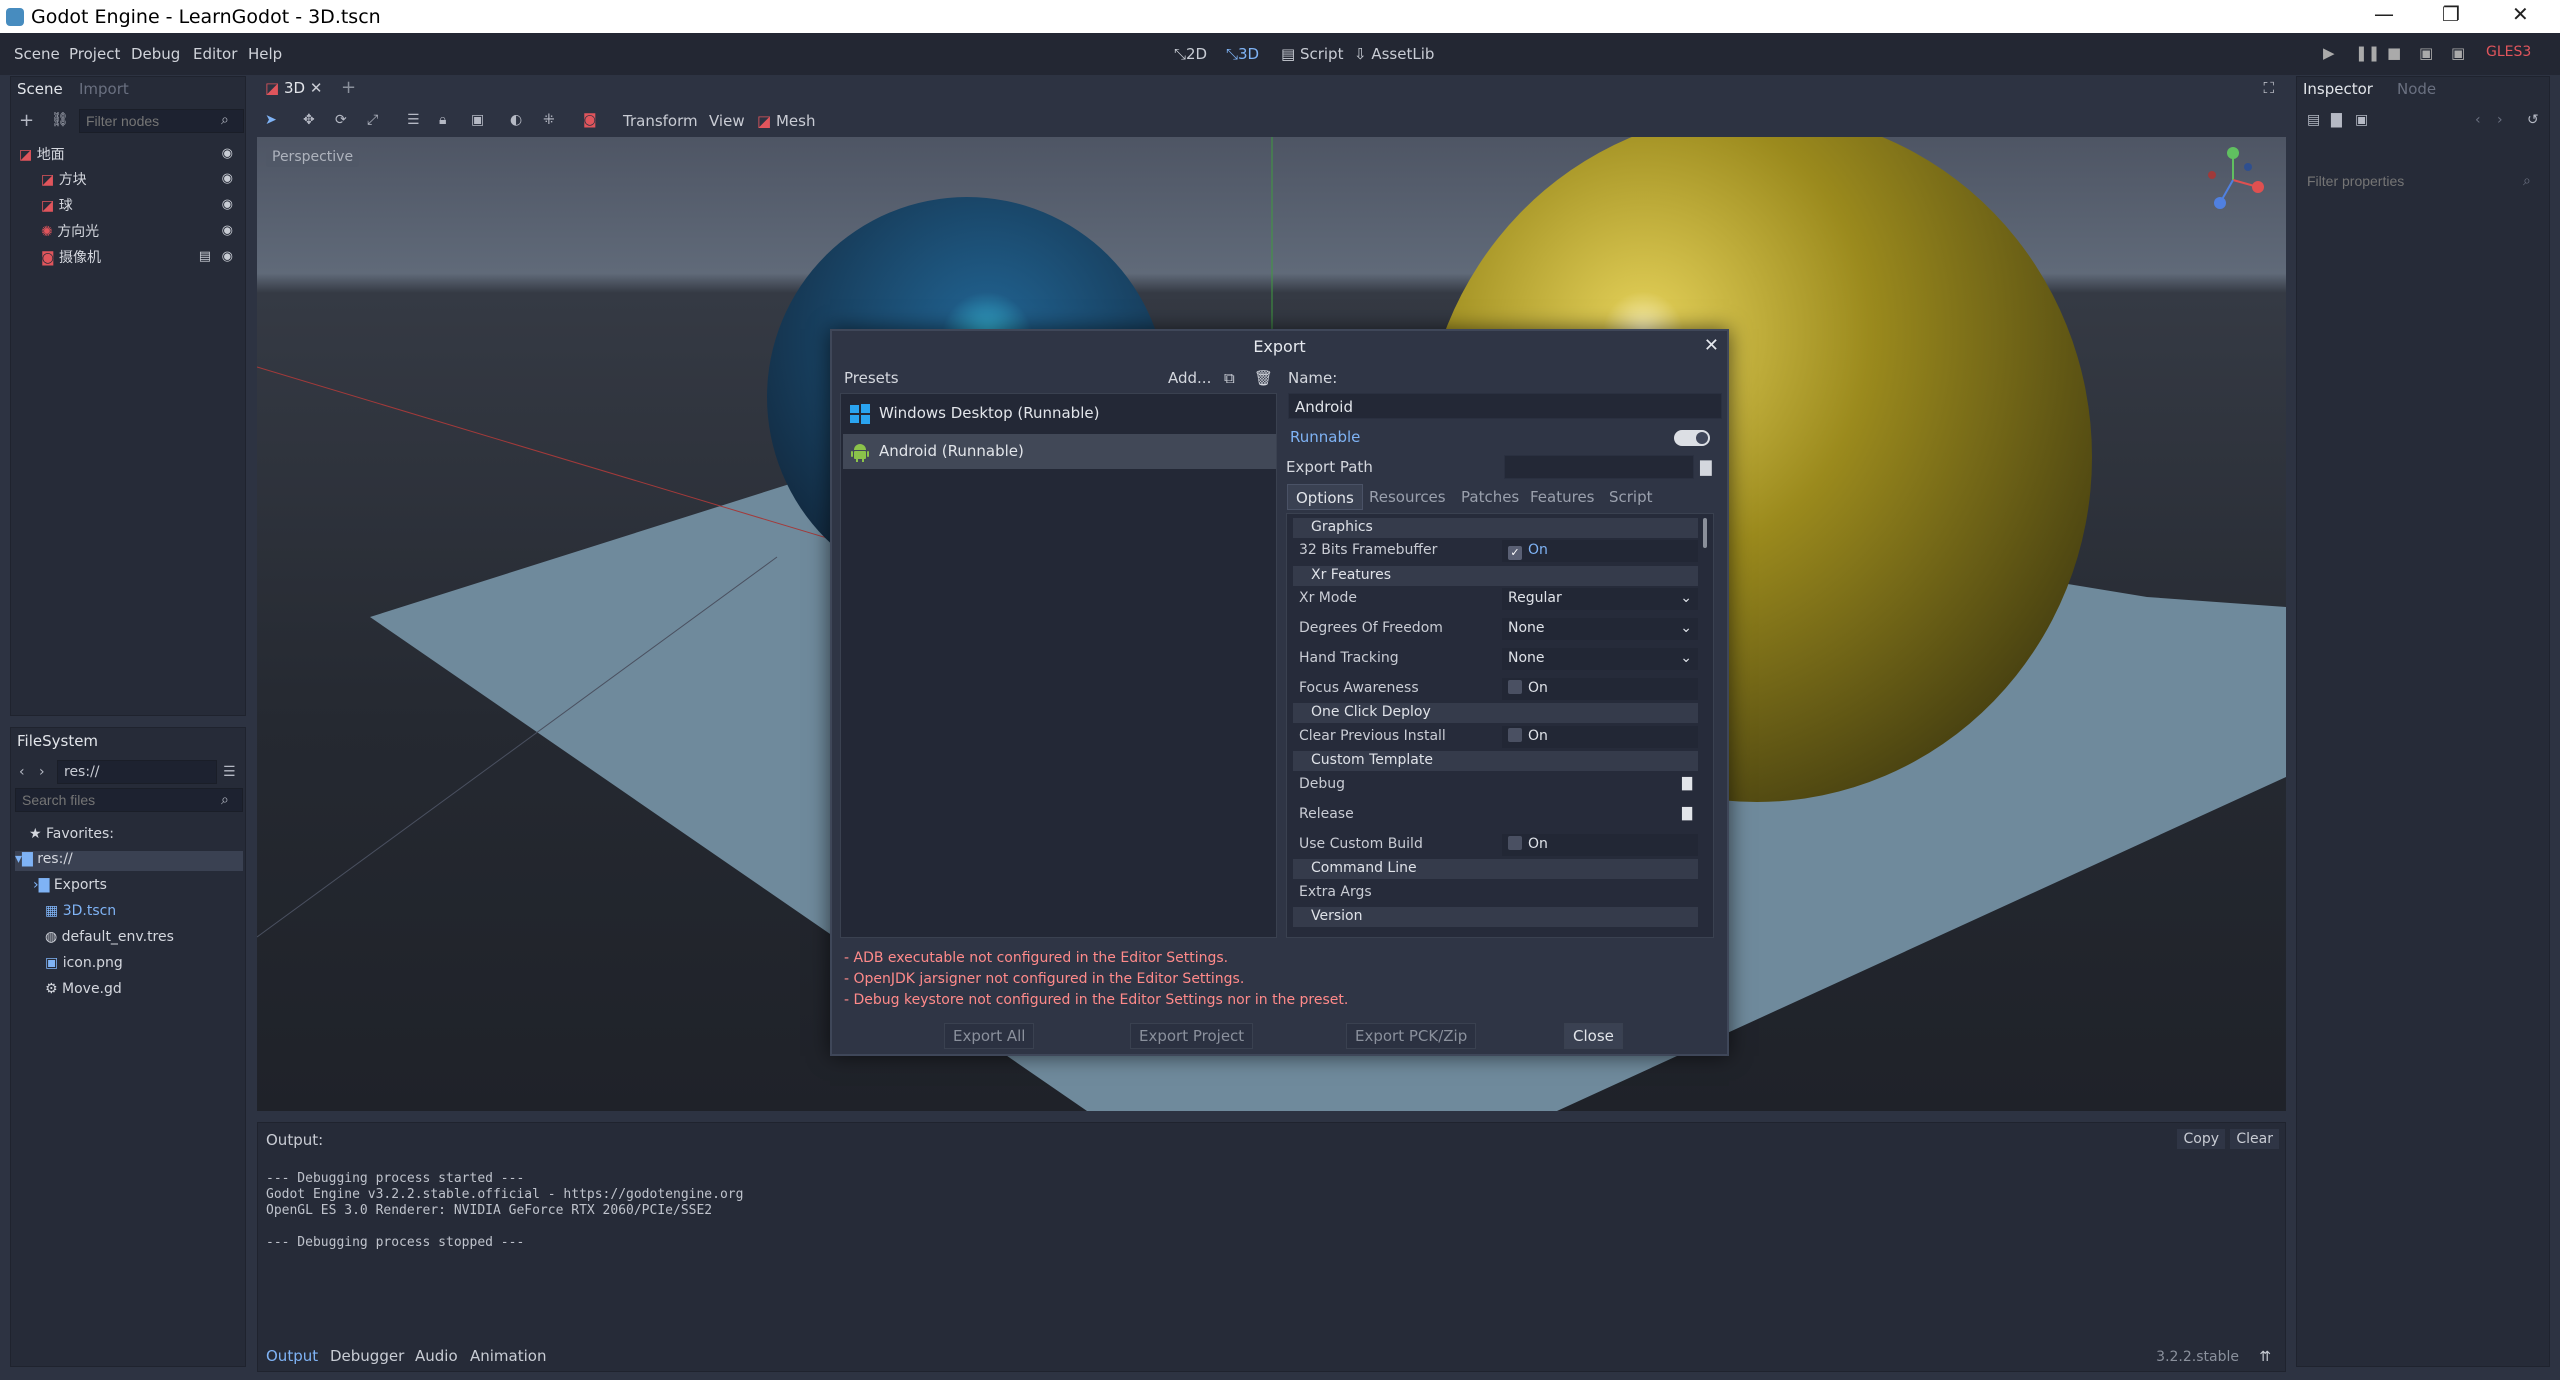 The width and height of the screenshot is (2560, 1380). What do you see at coordinates (1593, 1036) in the screenshot?
I see `close-button: Close` at bounding box center [1593, 1036].